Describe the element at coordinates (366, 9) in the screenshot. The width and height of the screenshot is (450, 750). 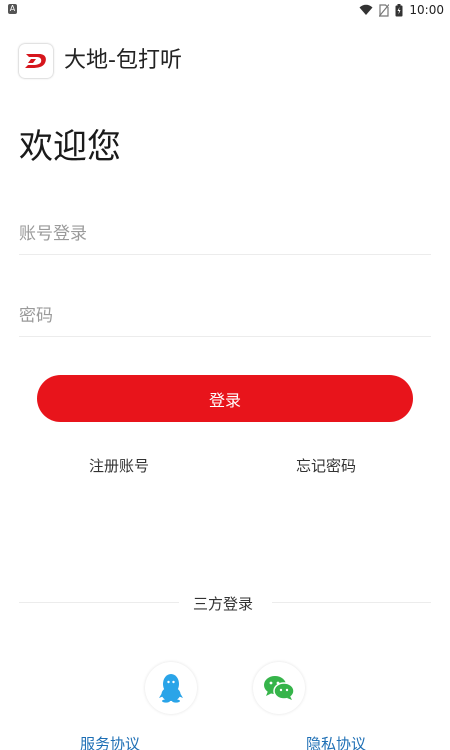
I see `wifi-icon` at that location.